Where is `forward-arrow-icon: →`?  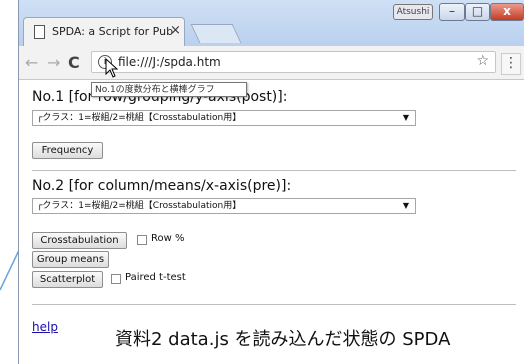 forward-arrow-icon: → is located at coordinates (53, 62).